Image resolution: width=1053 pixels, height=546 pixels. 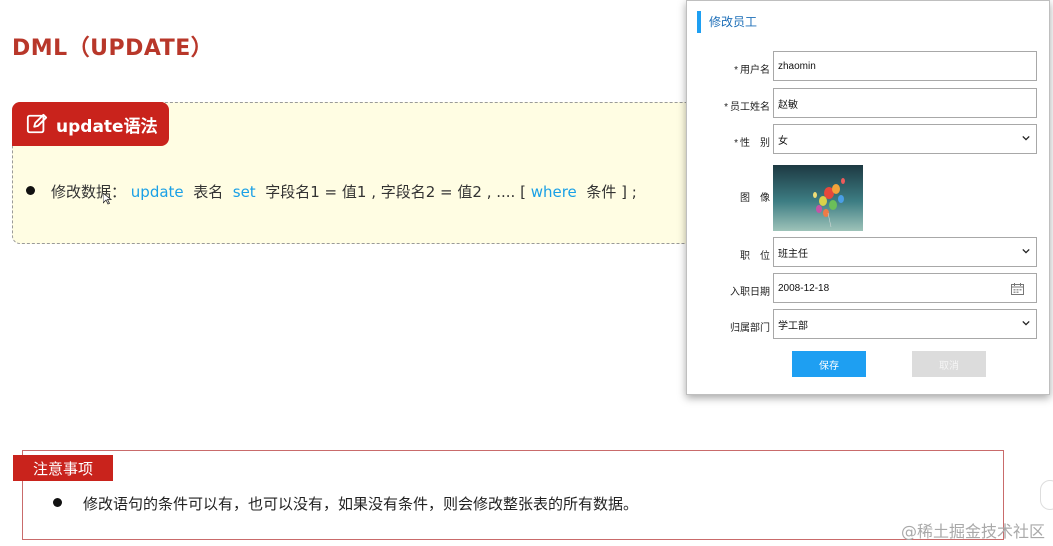 I want to click on edge-decoration, so click(x=1046, y=495).